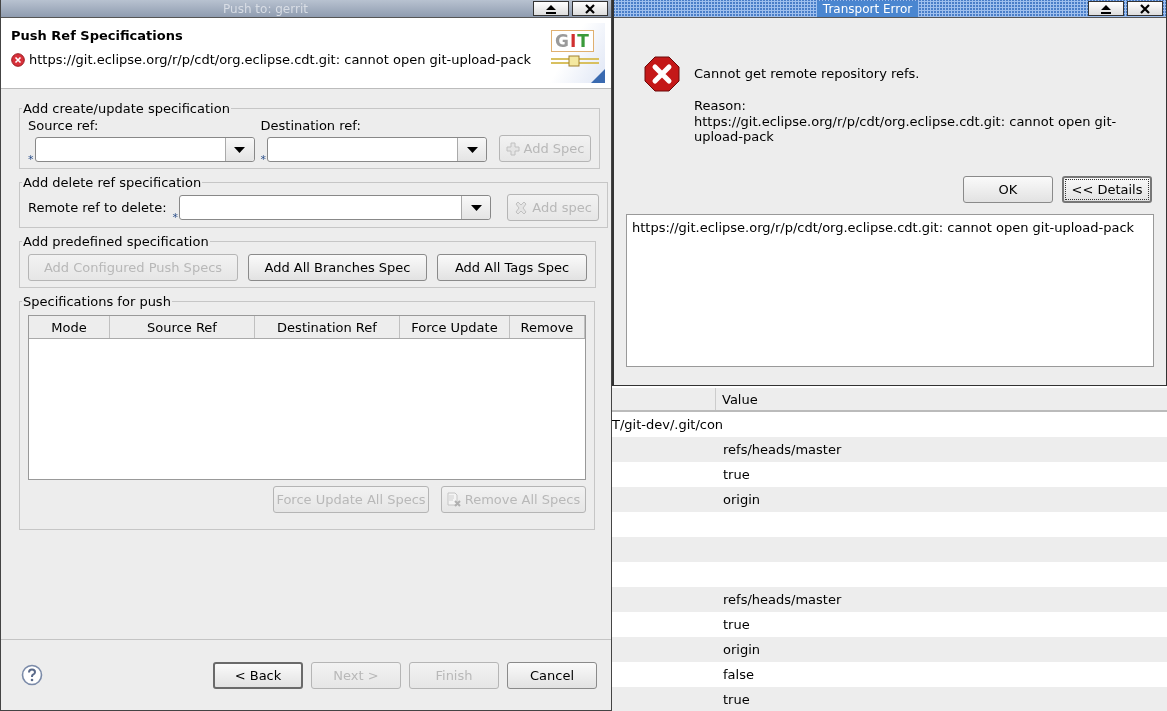 This screenshot has height=711, width=1167. What do you see at coordinates (1107, 189) in the screenshot?
I see `dialog-button: << Details` at bounding box center [1107, 189].